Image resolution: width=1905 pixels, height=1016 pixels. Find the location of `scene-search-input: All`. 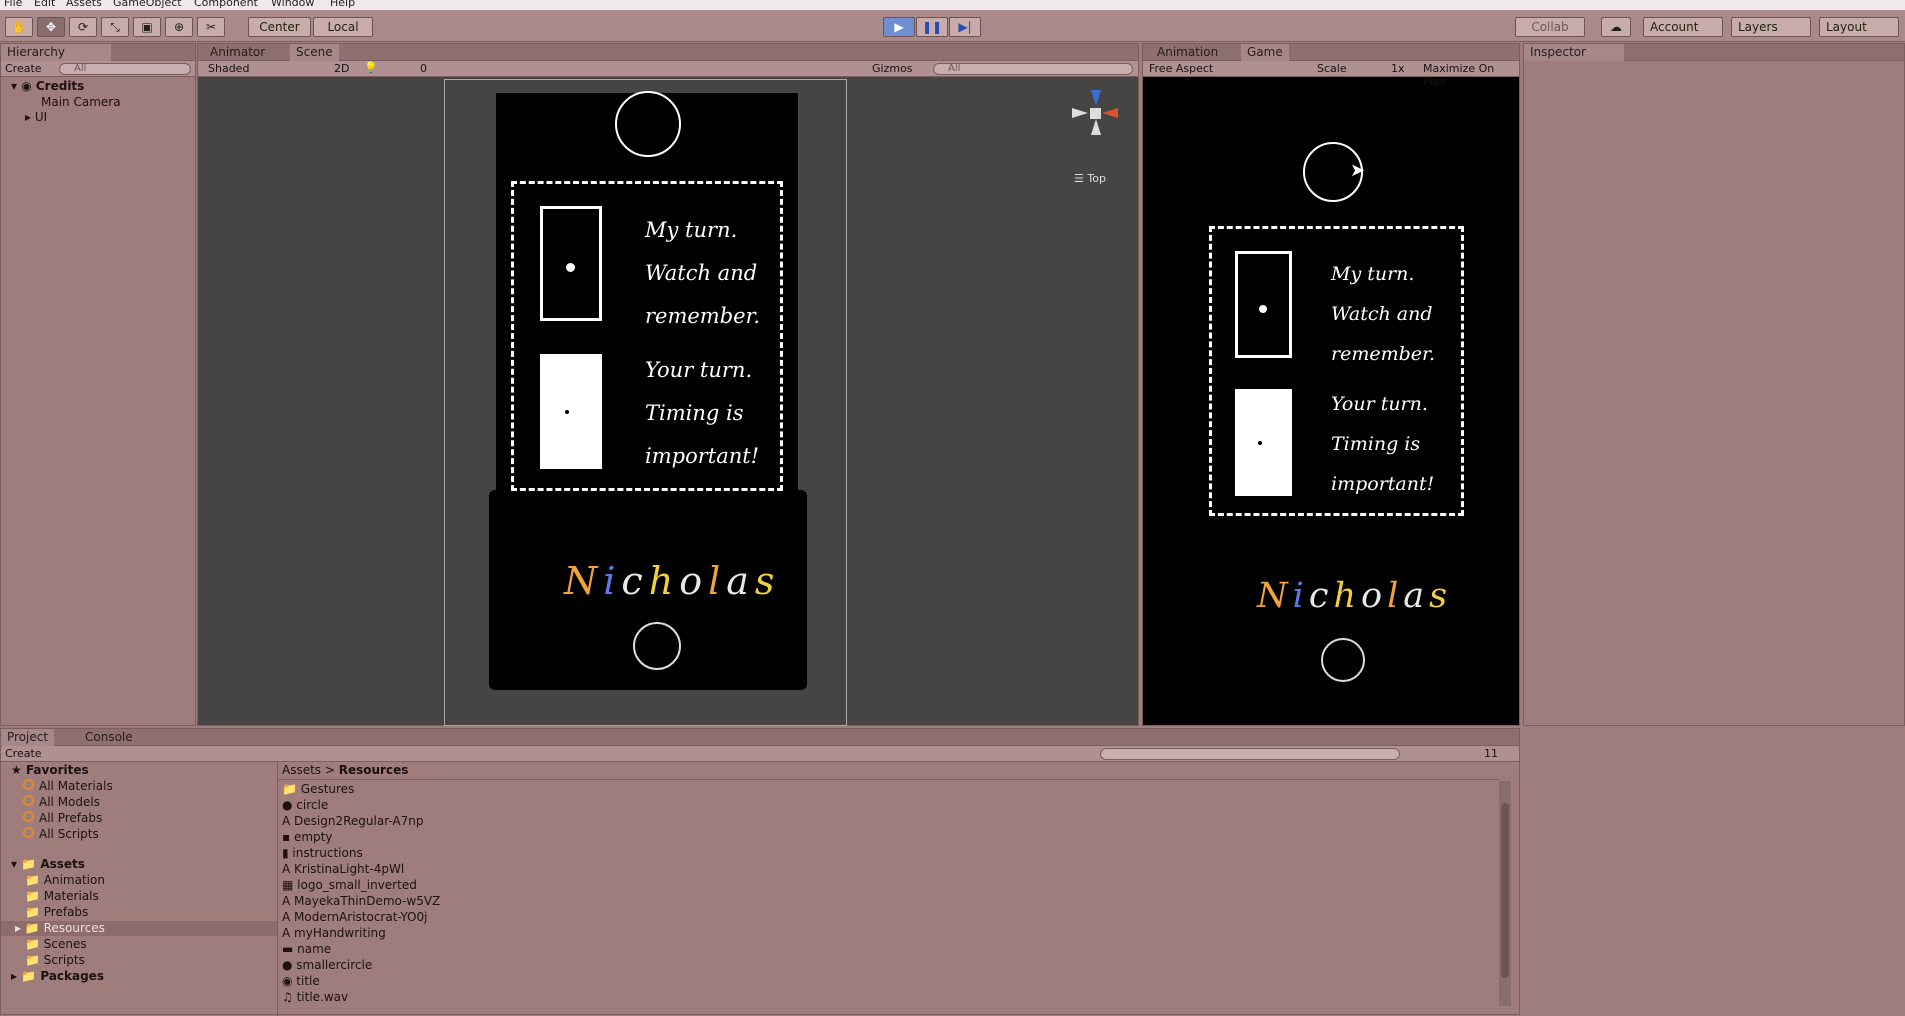

scene-search-input: All is located at coordinates (1033, 69).